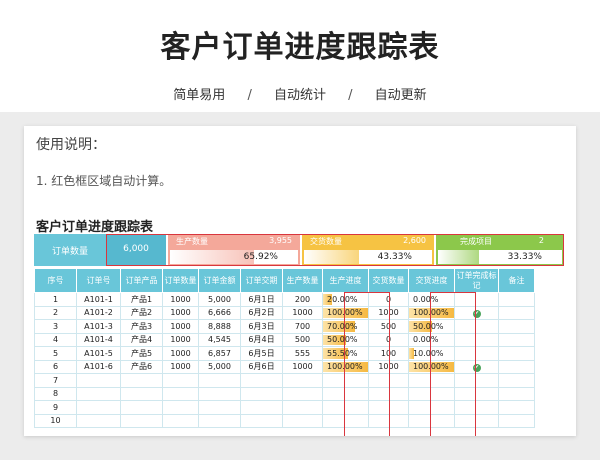 The height and width of the screenshot is (460, 600). I want to click on summary-order-label: 订单数量, so click(70, 250).